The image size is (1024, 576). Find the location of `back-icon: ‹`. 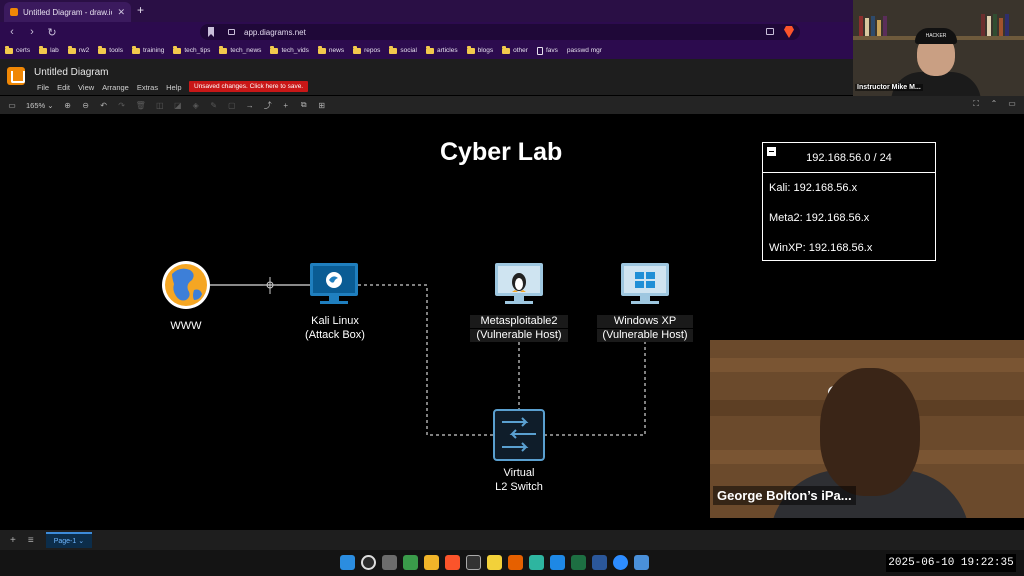

back-icon: ‹ is located at coordinates (12, 32).